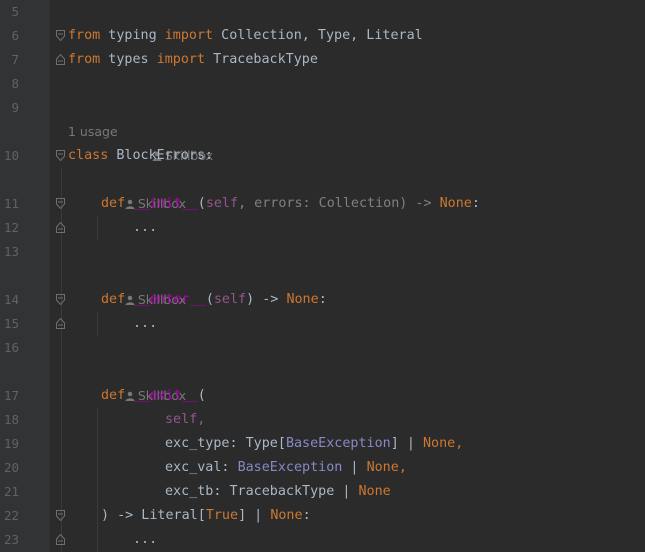  What do you see at coordinates (15, 59) in the screenshot?
I see `line-number: 7` at bounding box center [15, 59].